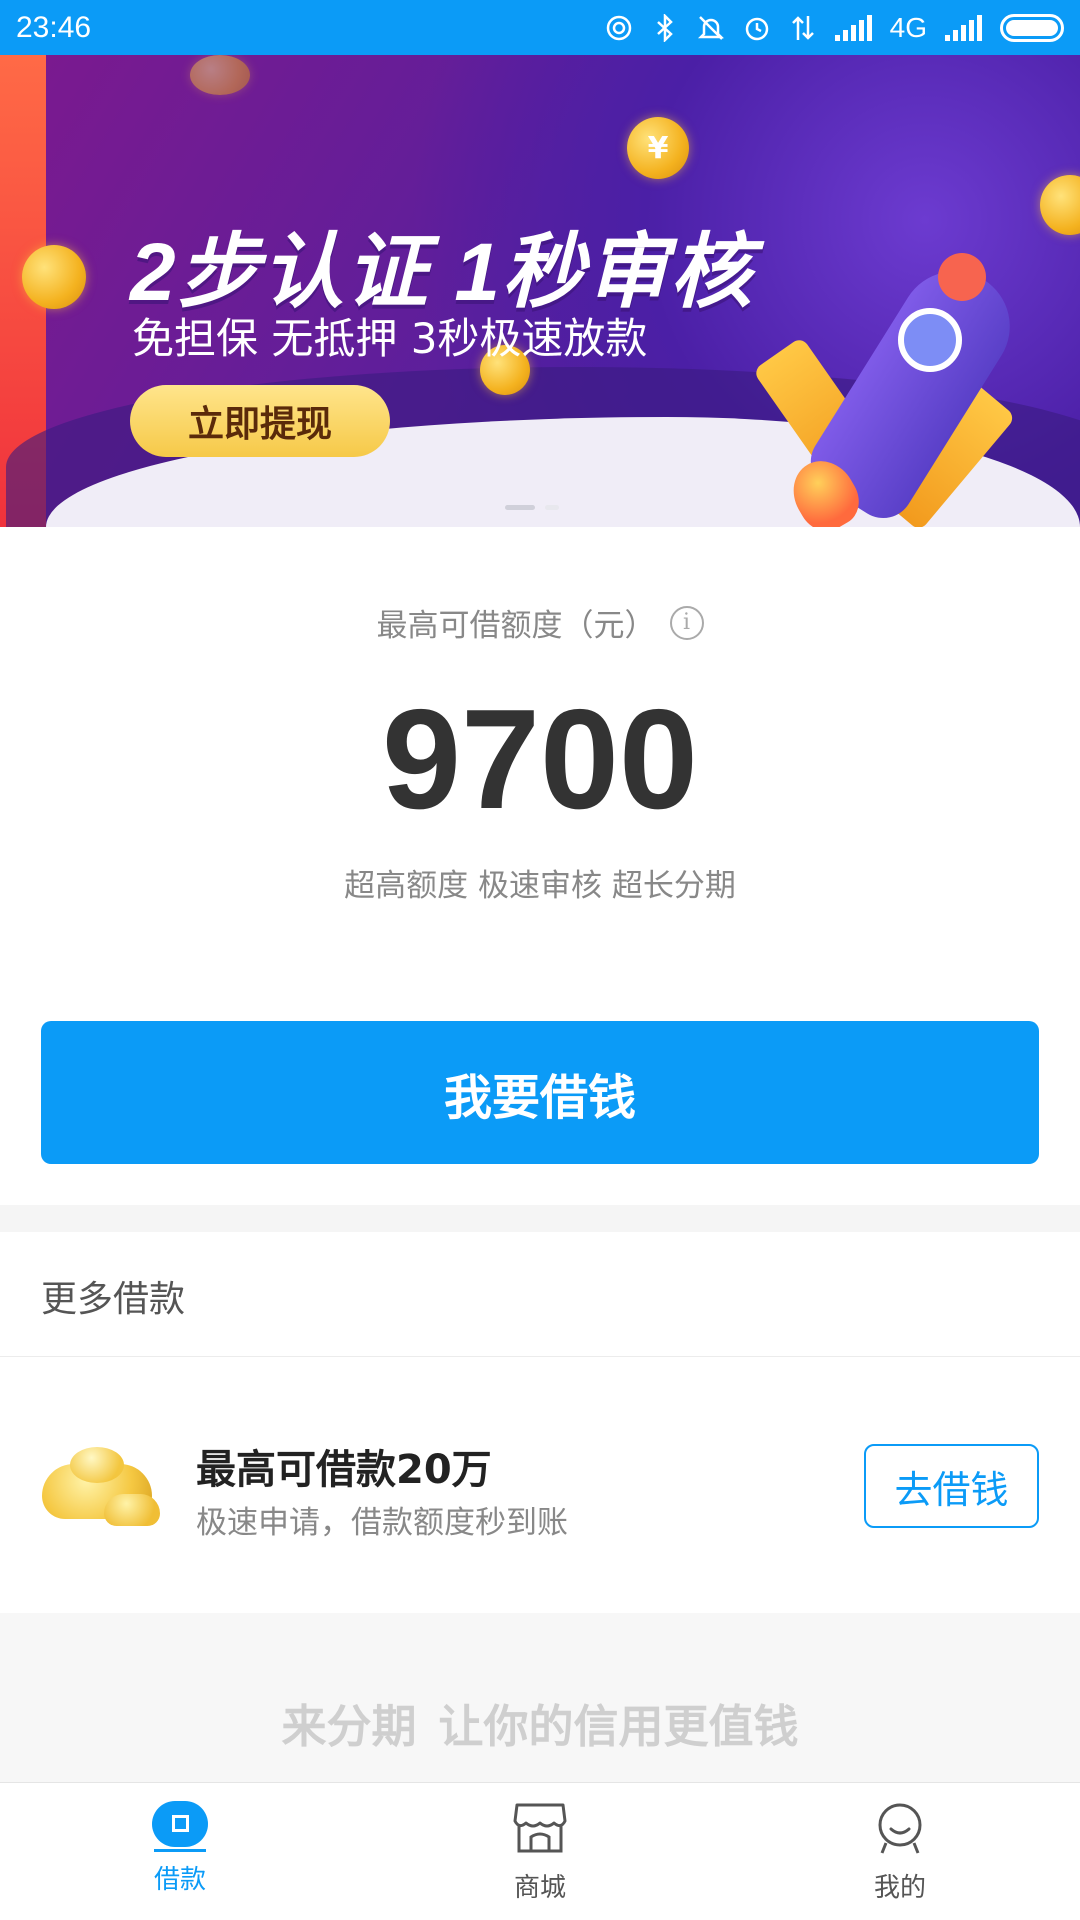 The width and height of the screenshot is (1080, 1920). Describe the element at coordinates (390, 338) in the screenshot. I see `banner-subline: 免担保 无抵押 3秒极速放款` at that location.